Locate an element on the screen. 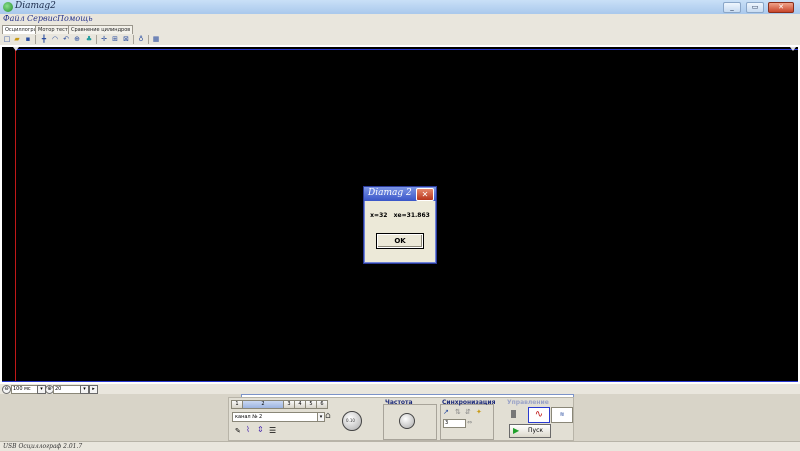 This screenshot has width=800, height=451. app-icon is located at coordinates (8, 7).